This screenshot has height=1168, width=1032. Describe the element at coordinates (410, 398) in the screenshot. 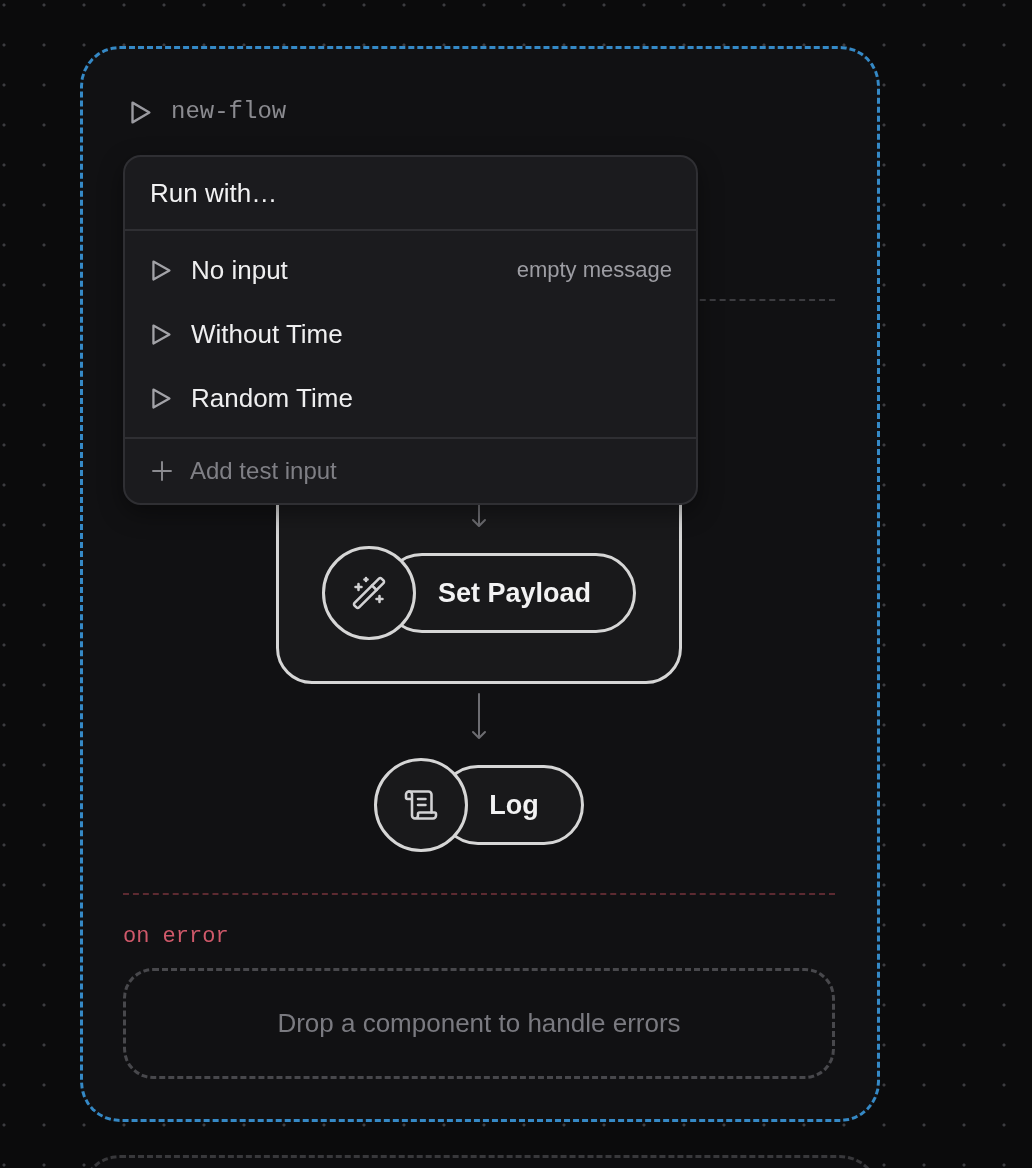

I see `menu-item: Random Time` at that location.